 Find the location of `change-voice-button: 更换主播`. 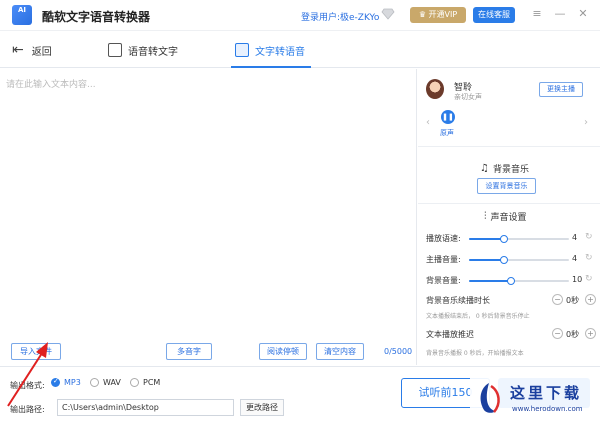

change-voice-button: 更换主播 is located at coordinates (561, 89).